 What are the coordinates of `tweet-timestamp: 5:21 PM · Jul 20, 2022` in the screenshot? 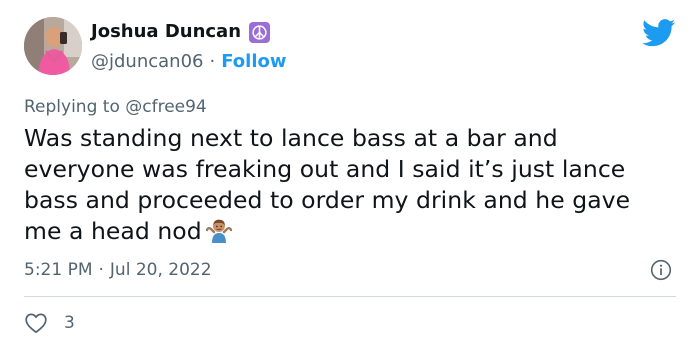 It's located at (118, 270).